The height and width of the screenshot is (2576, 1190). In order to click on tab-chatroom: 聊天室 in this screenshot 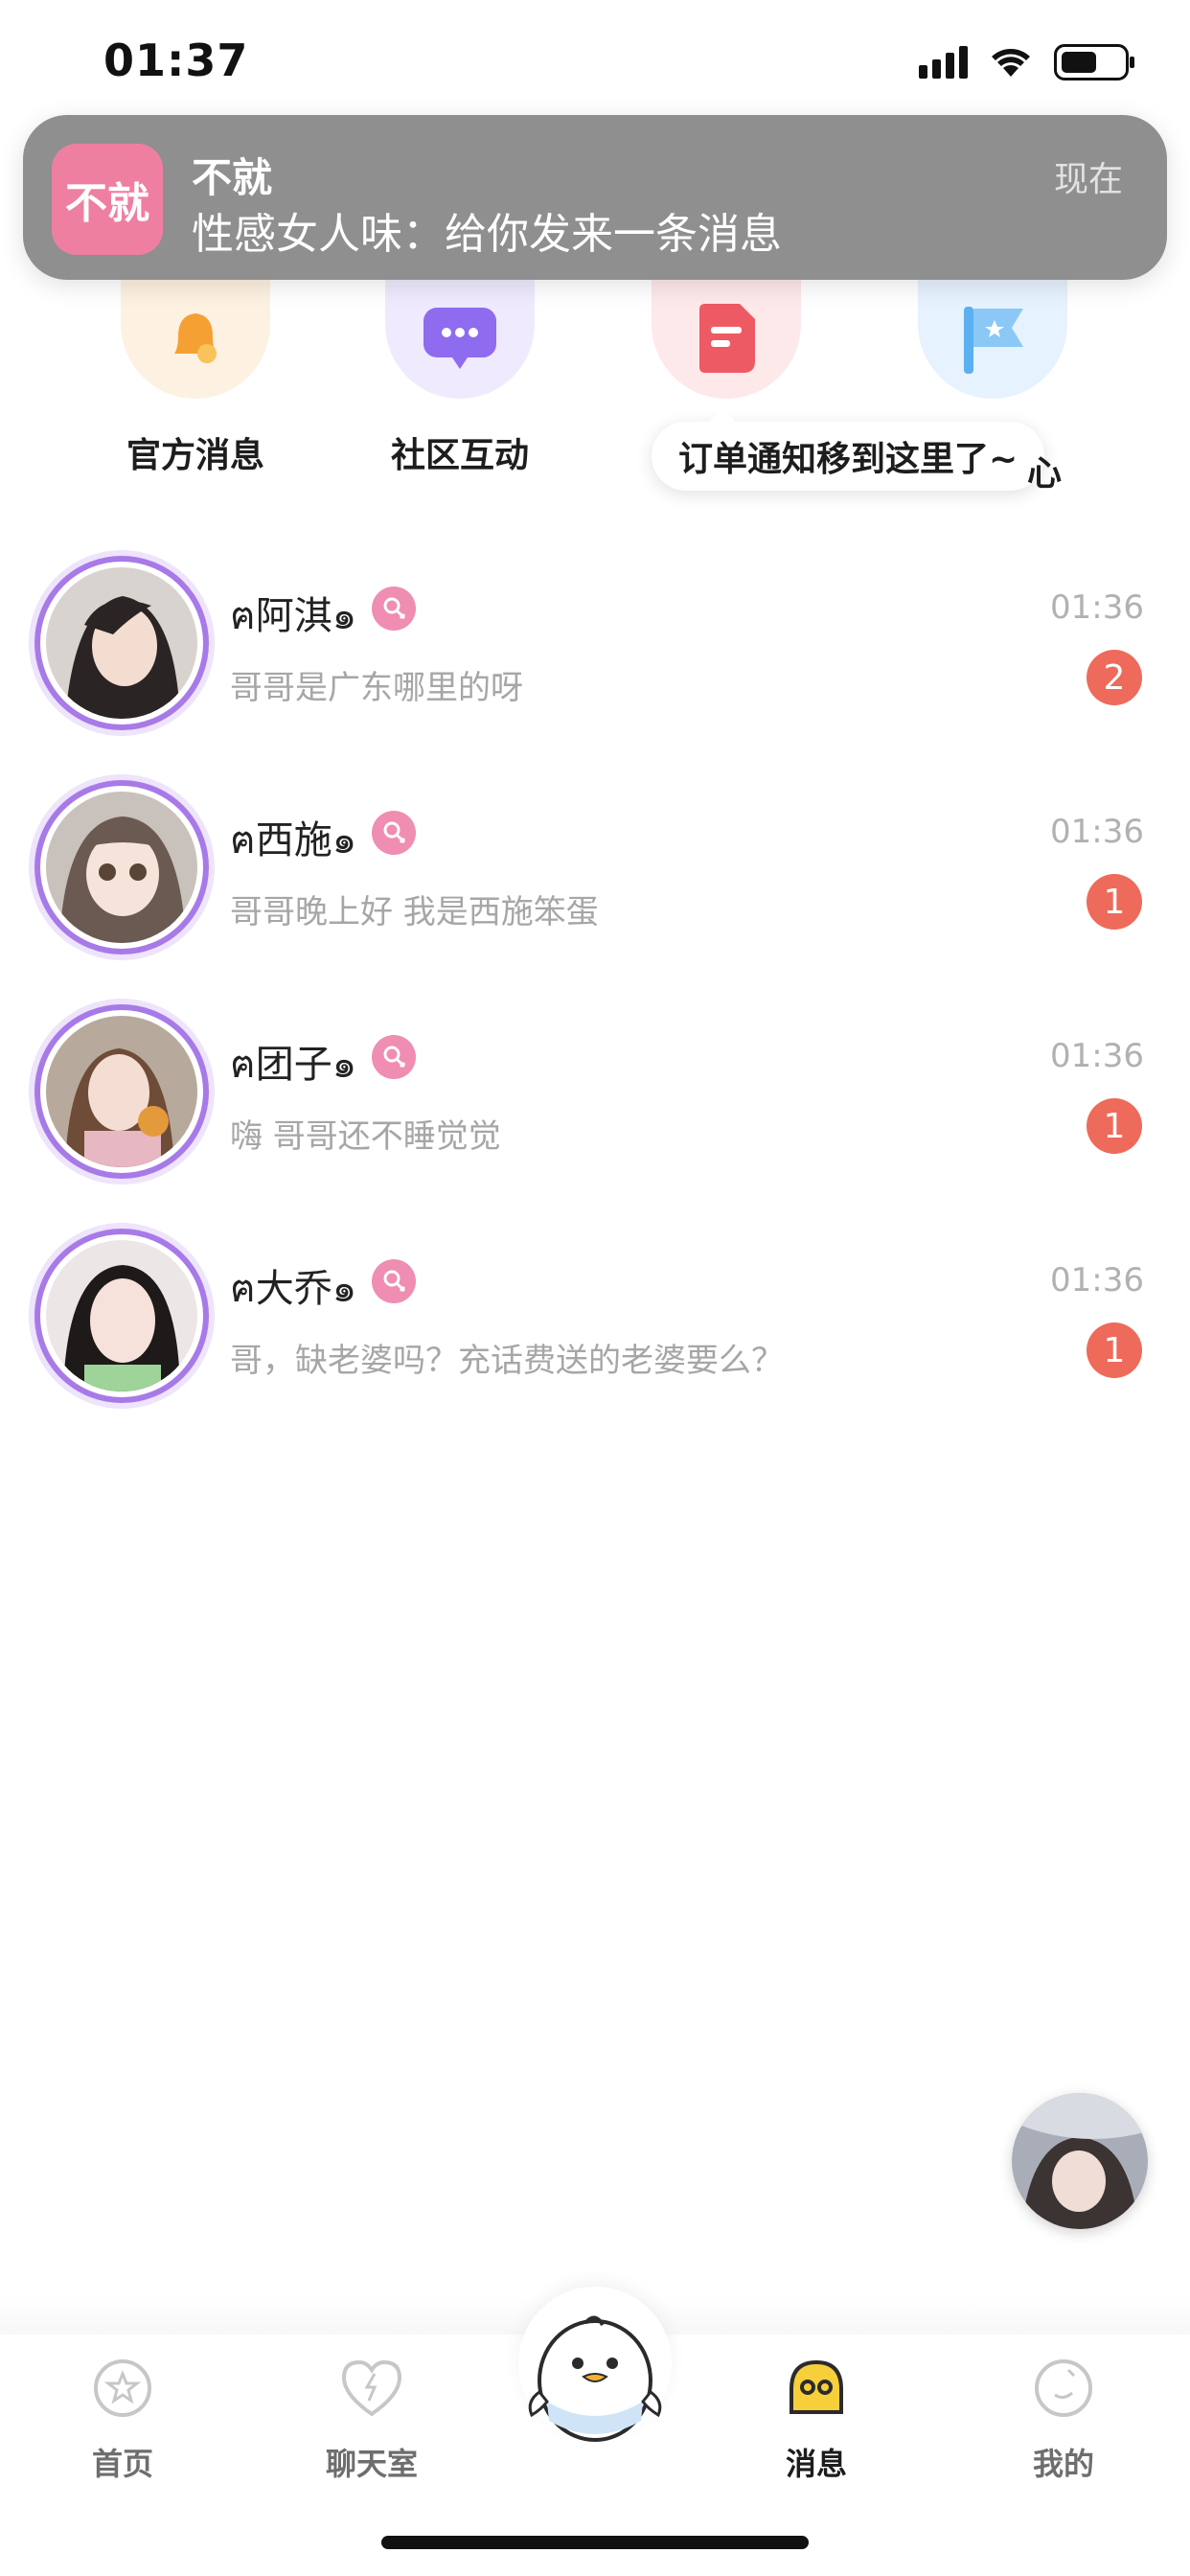, I will do `click(372, 2419)`.